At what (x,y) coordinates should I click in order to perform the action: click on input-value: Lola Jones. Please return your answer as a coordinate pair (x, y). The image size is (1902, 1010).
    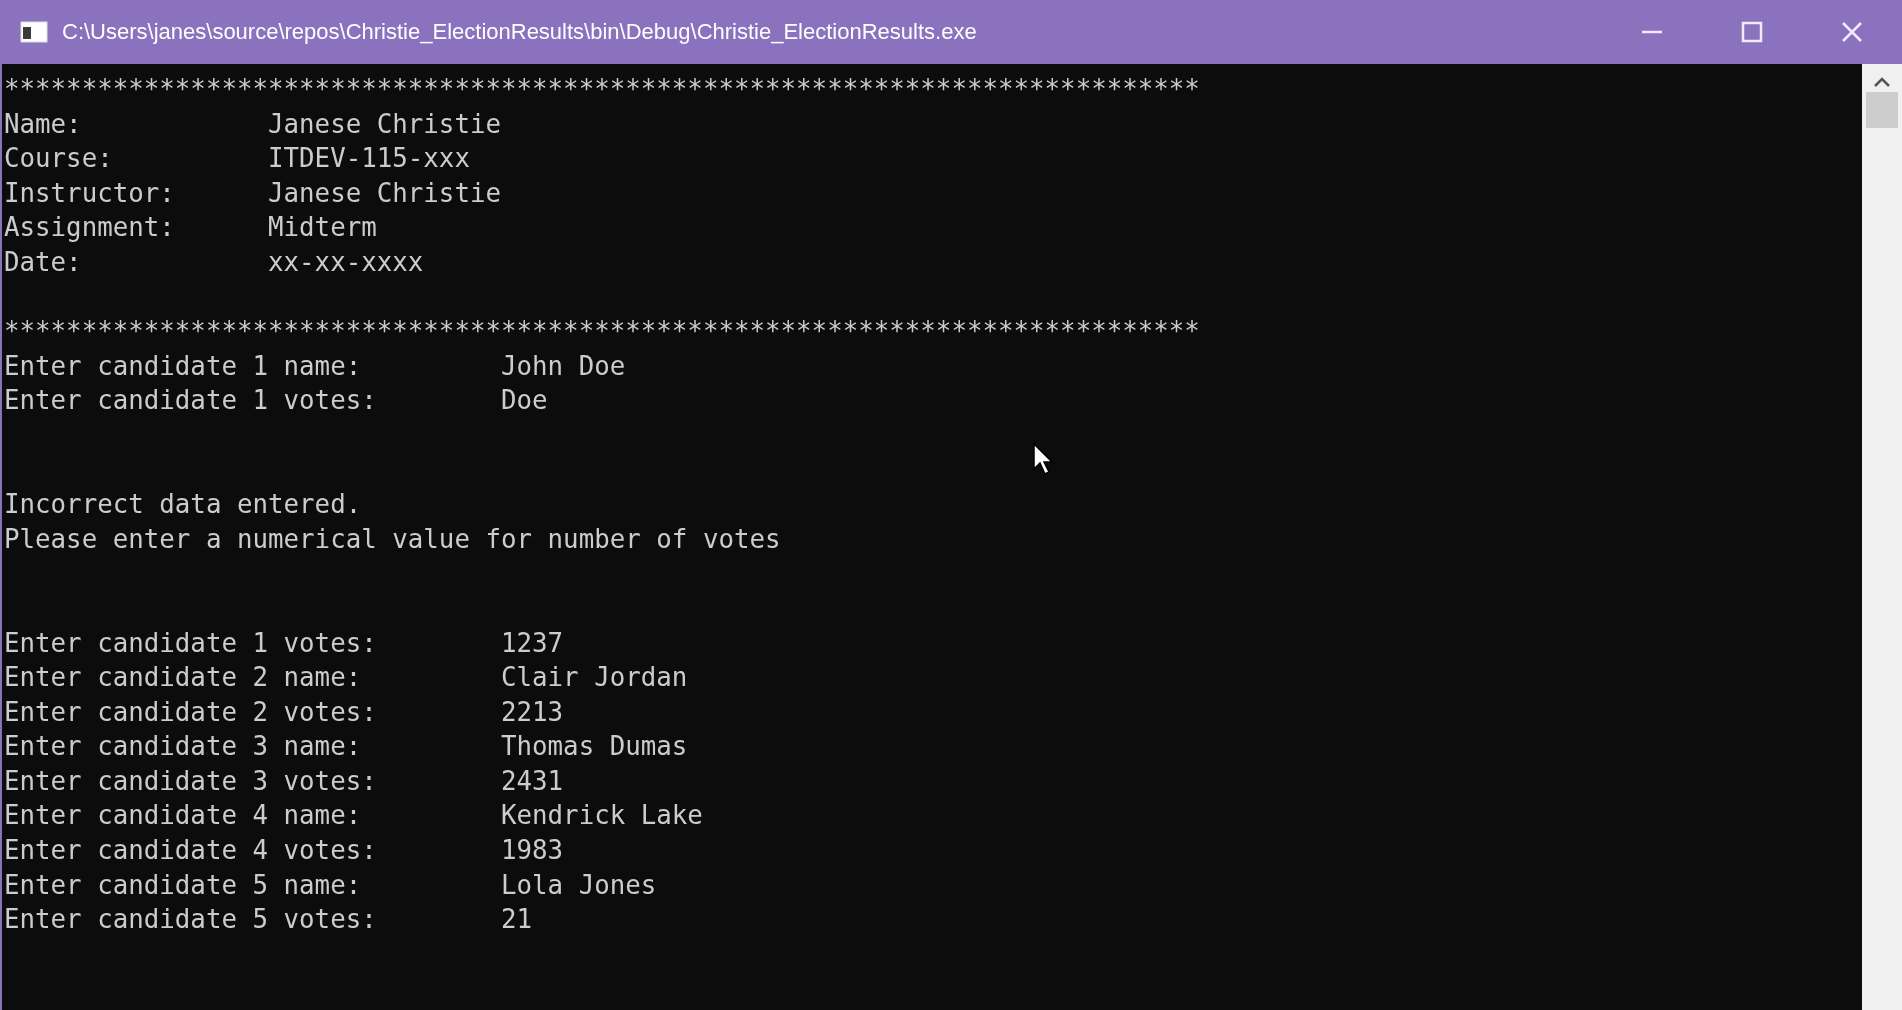
    Looking at the image, I should click on (579, 885).